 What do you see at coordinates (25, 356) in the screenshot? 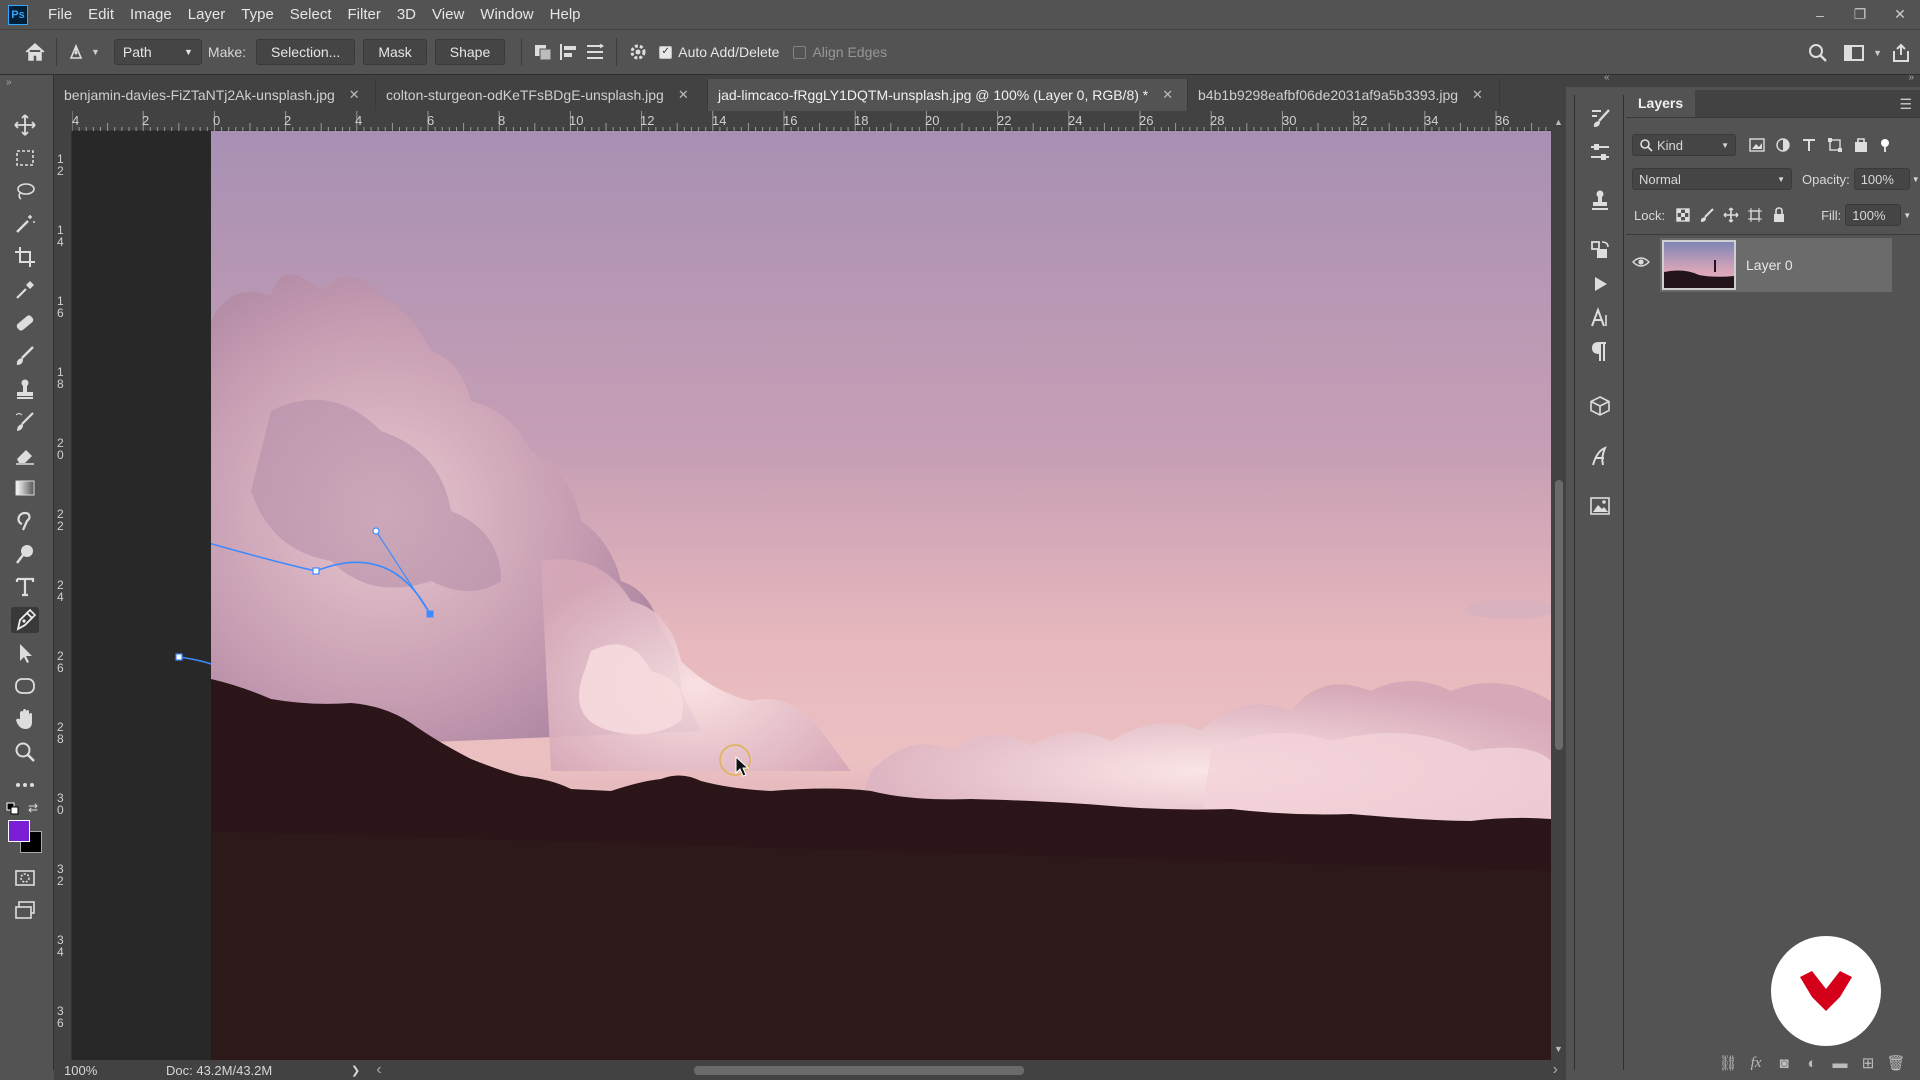
I see `brush-tool-icon` at bounding box center [25, 356].